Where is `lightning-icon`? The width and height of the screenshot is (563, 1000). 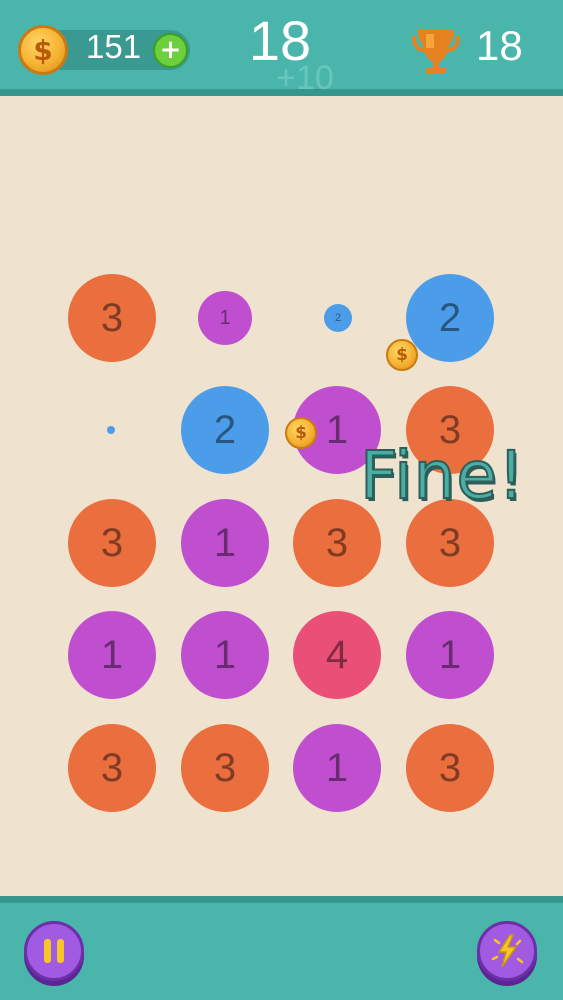
lightning-icon is located at coordinates (507, 951).